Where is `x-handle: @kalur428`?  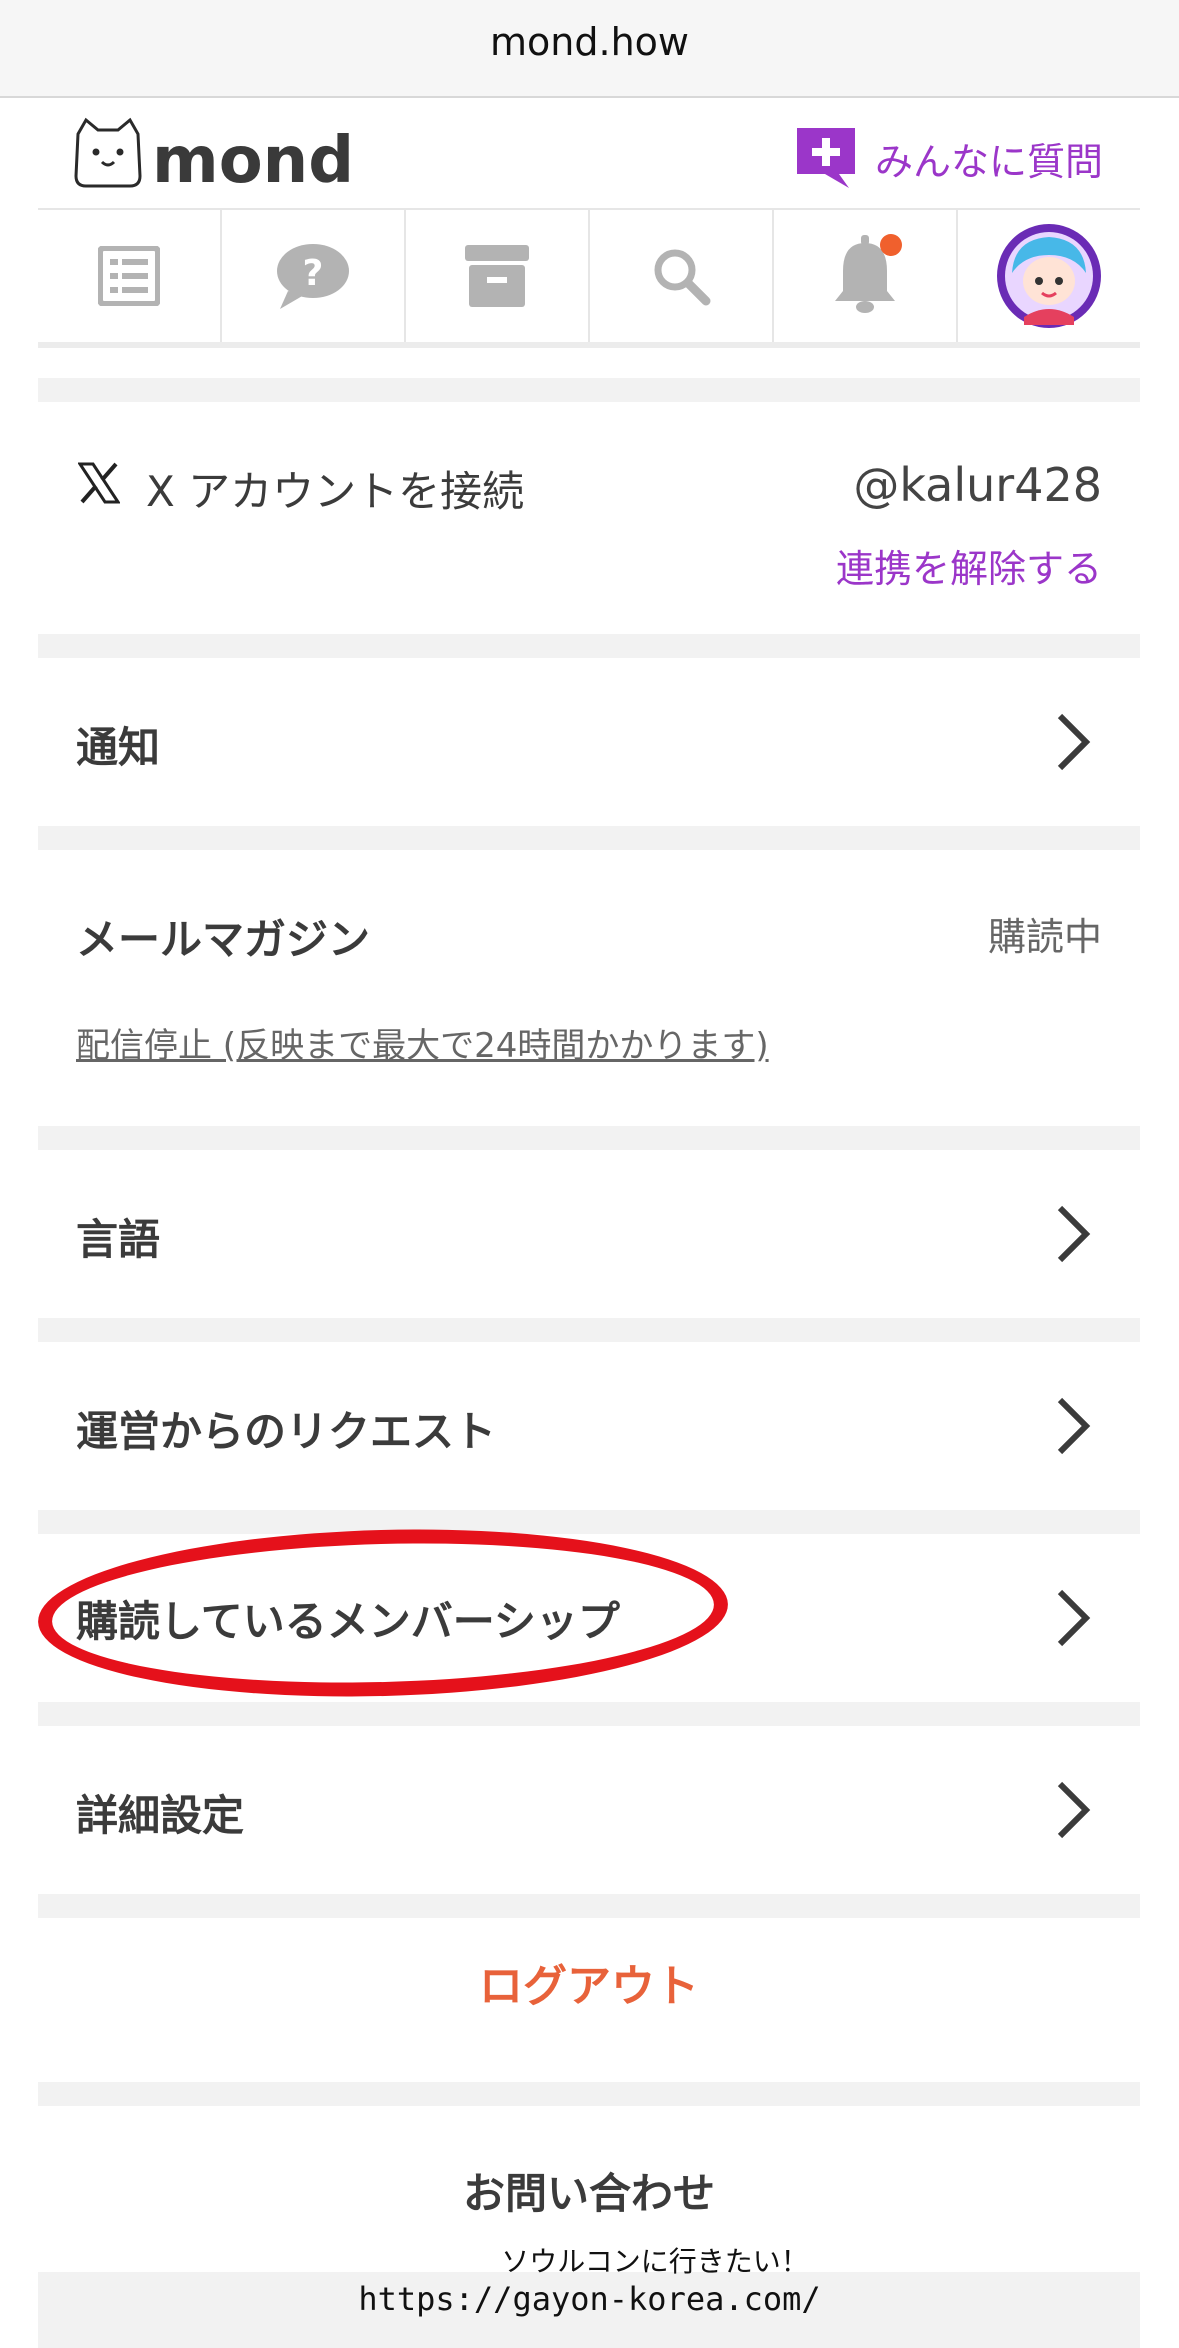
x-handle: @kalur428 is located at coordinates (977, 485).